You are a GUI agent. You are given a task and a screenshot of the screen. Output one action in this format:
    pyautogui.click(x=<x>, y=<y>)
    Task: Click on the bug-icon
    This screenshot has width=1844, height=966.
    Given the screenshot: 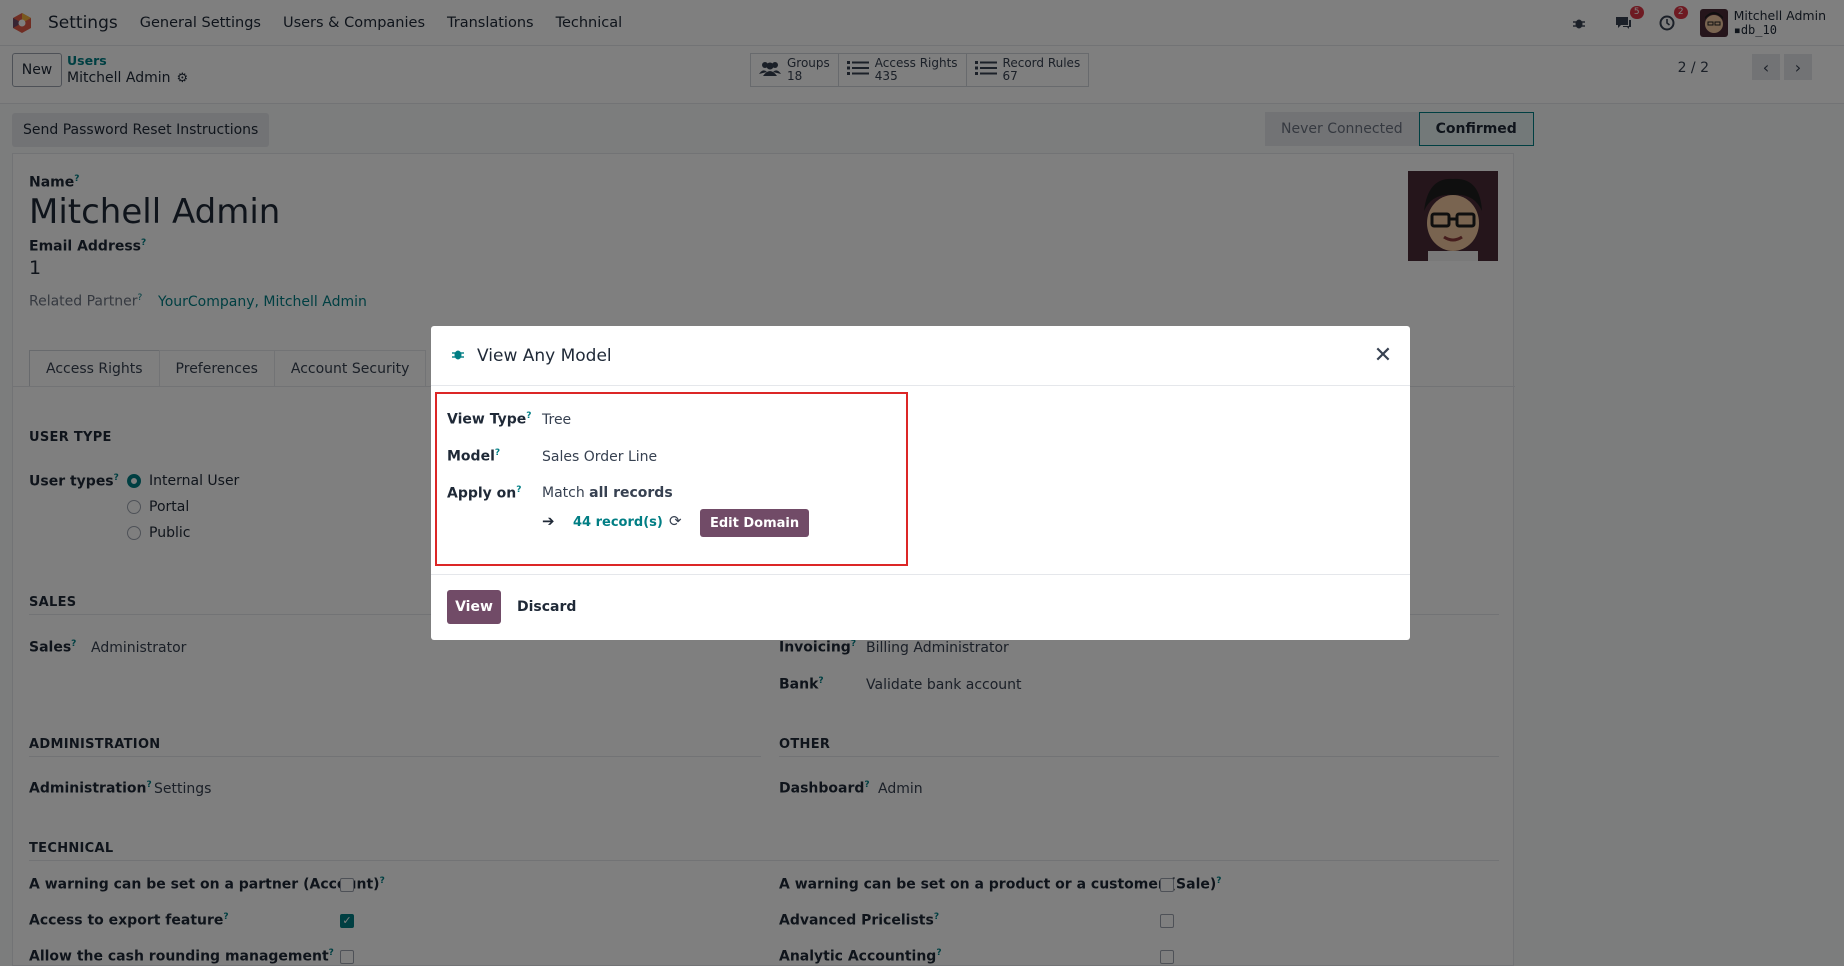 What is the action you would take?
    pyautogui.click(x=458, y=356)
    